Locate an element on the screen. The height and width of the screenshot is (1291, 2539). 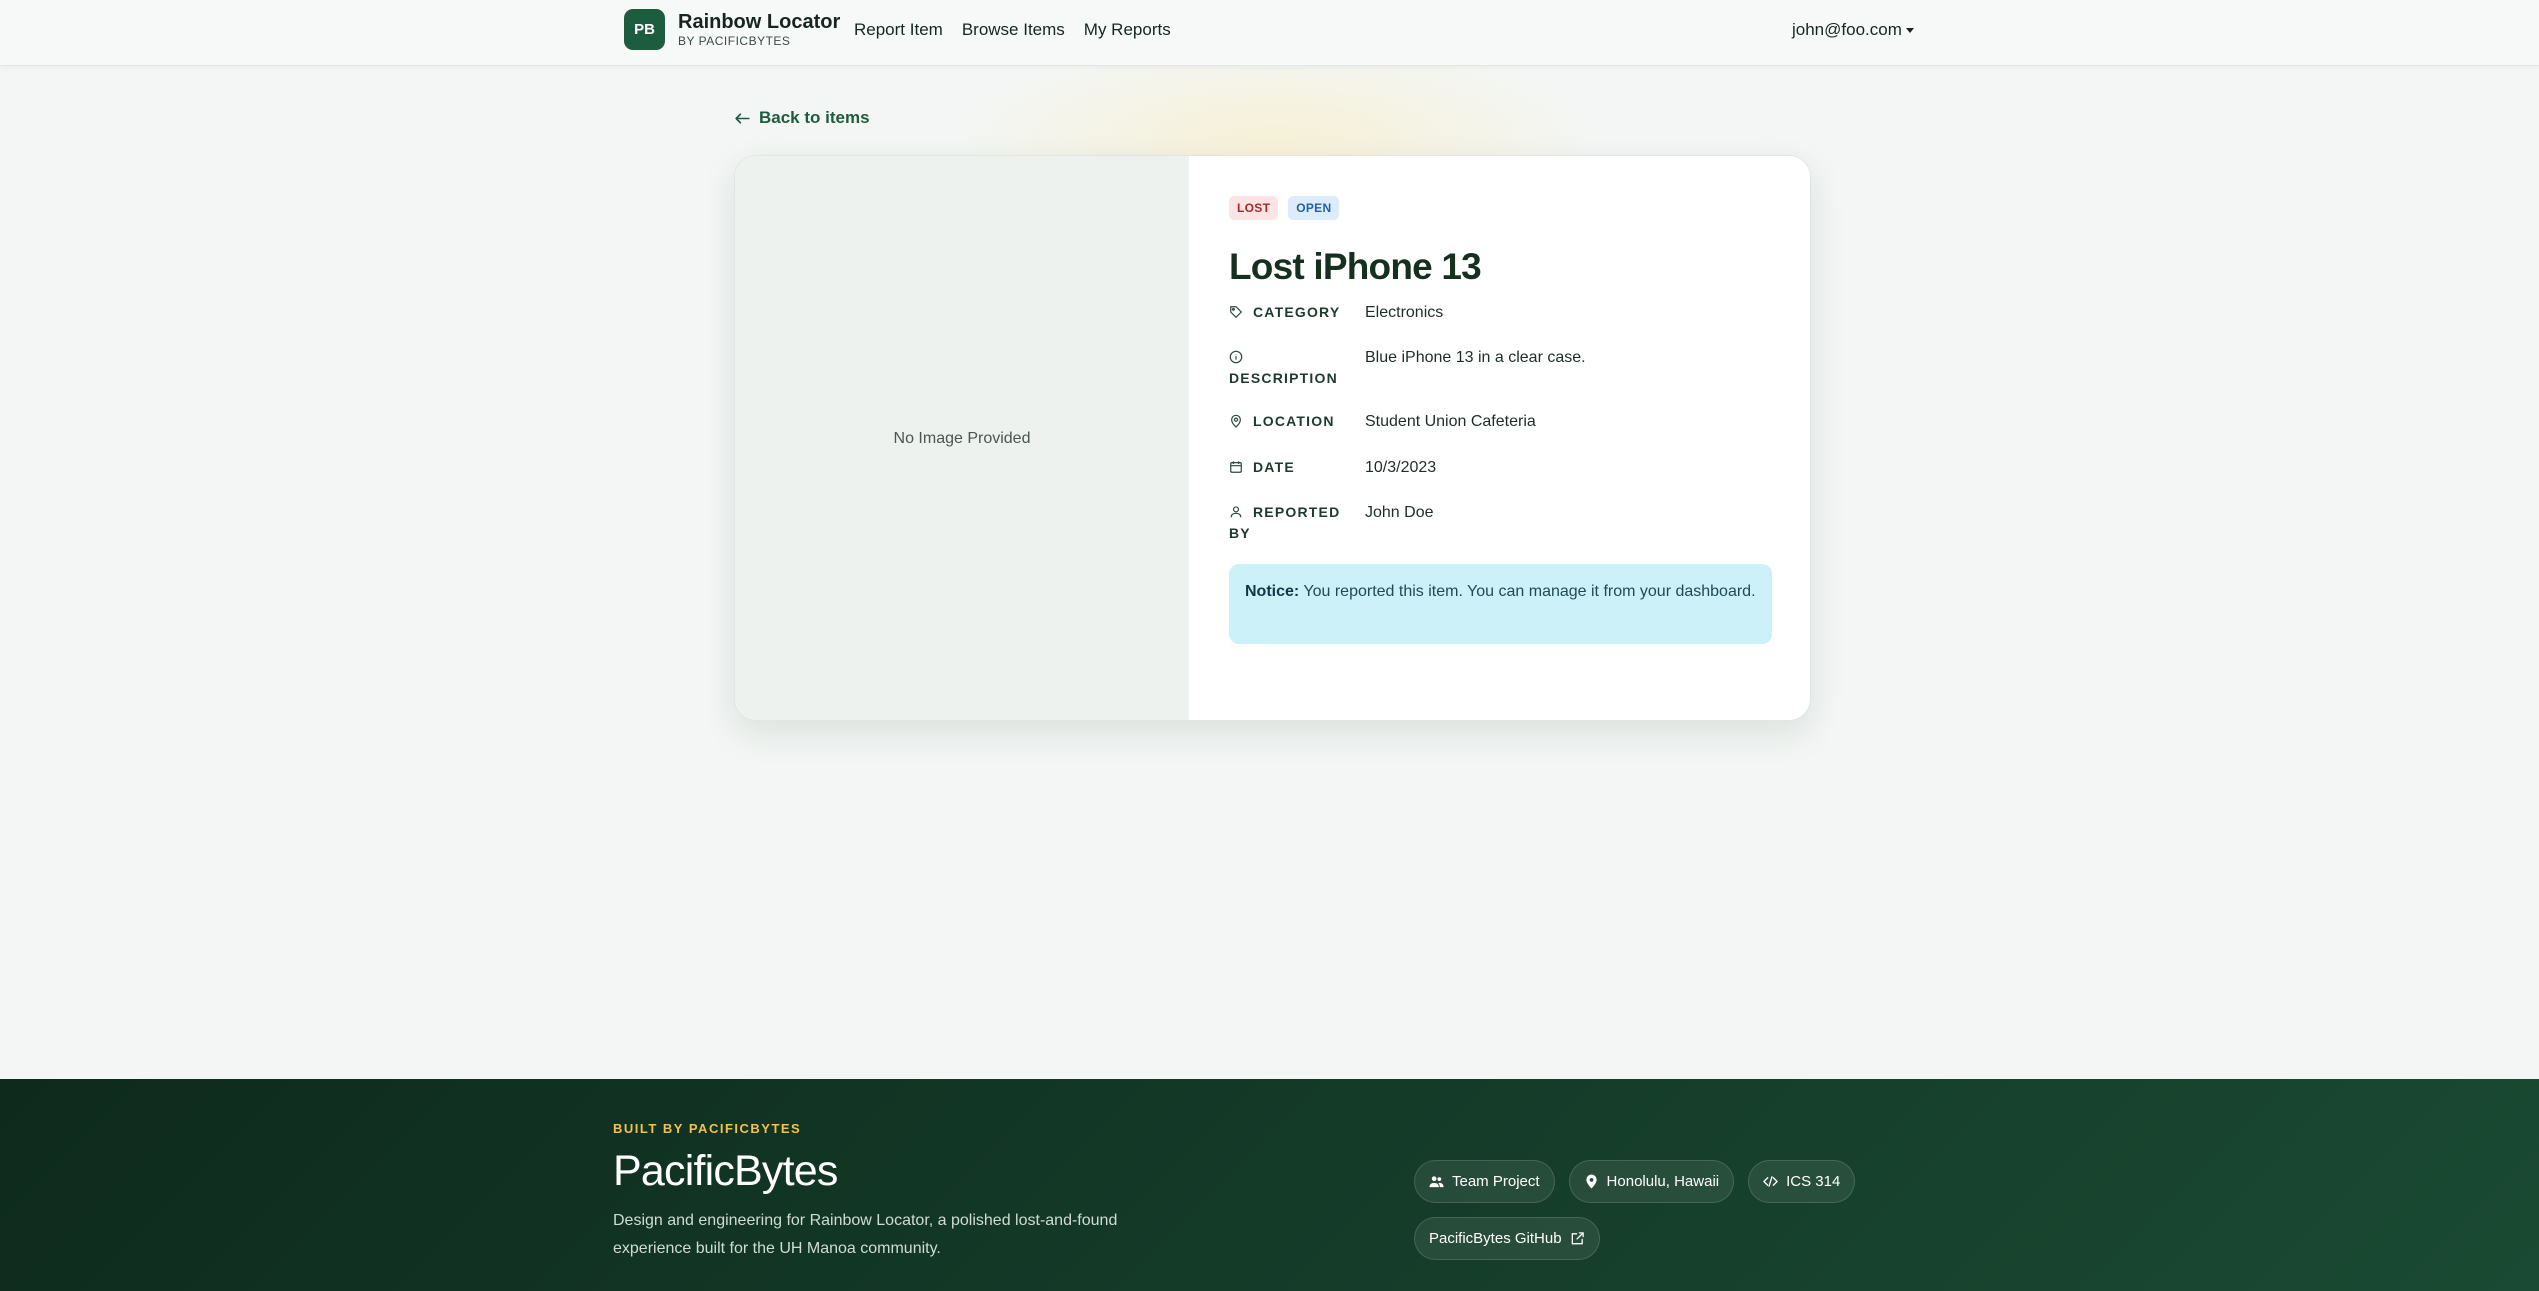
footer-eyebrow: BUILT BY PACIFICBYTES is located at coordinates (707, 1128).